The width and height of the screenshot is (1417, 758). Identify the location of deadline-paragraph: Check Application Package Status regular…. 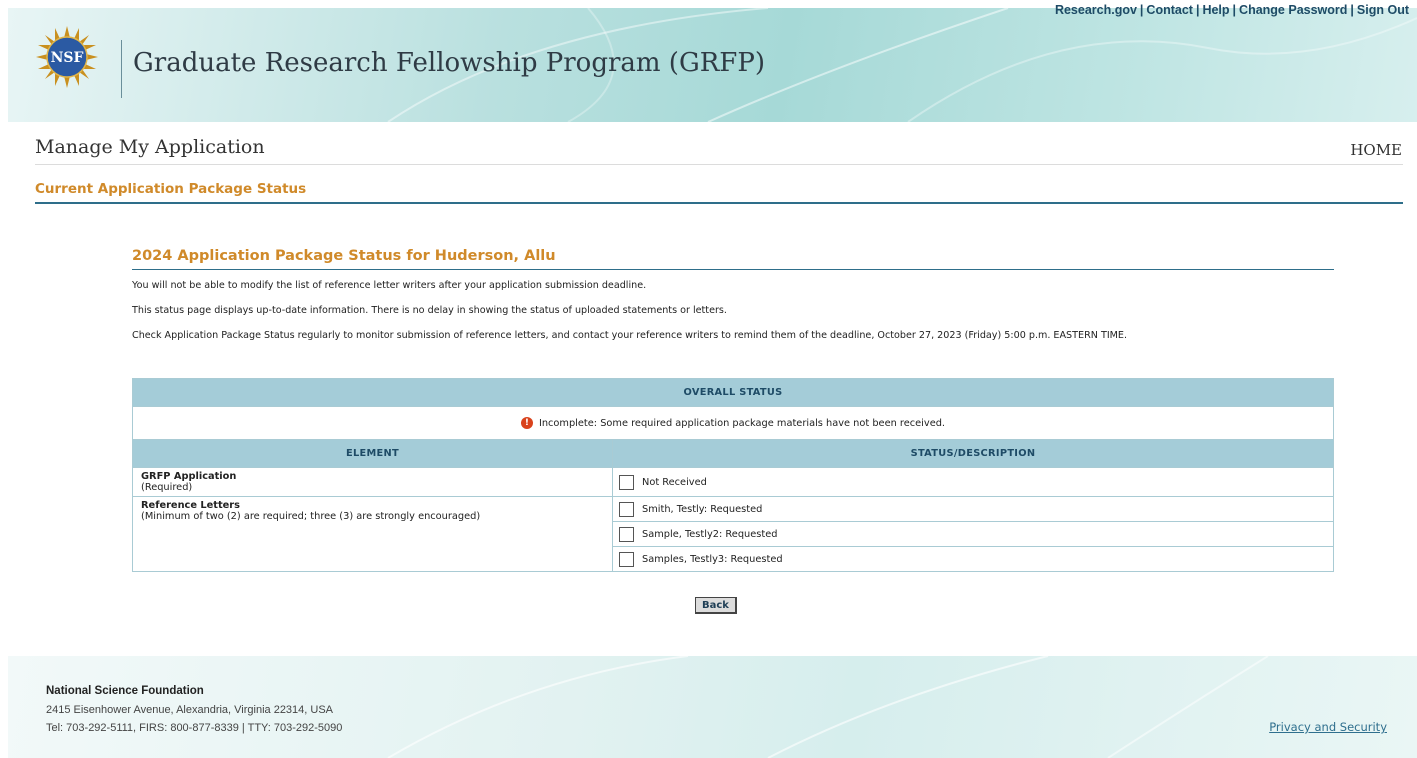
(630, 335).